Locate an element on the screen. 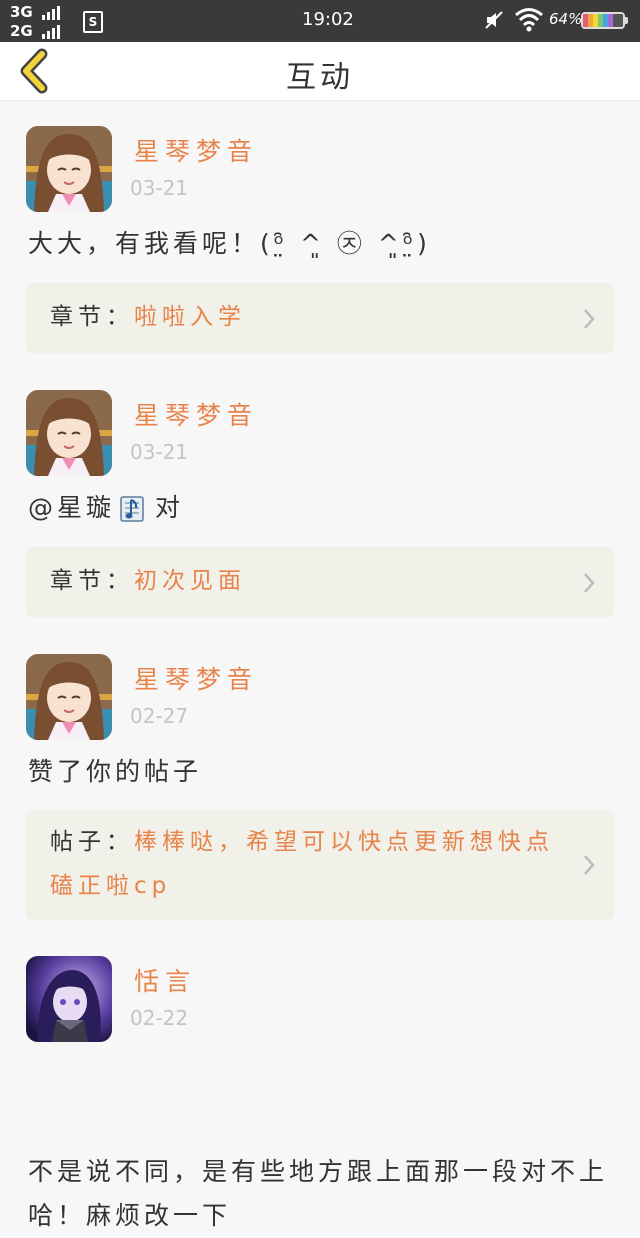  network-indicator-2g: 2G is located at coordinates (36, 31).